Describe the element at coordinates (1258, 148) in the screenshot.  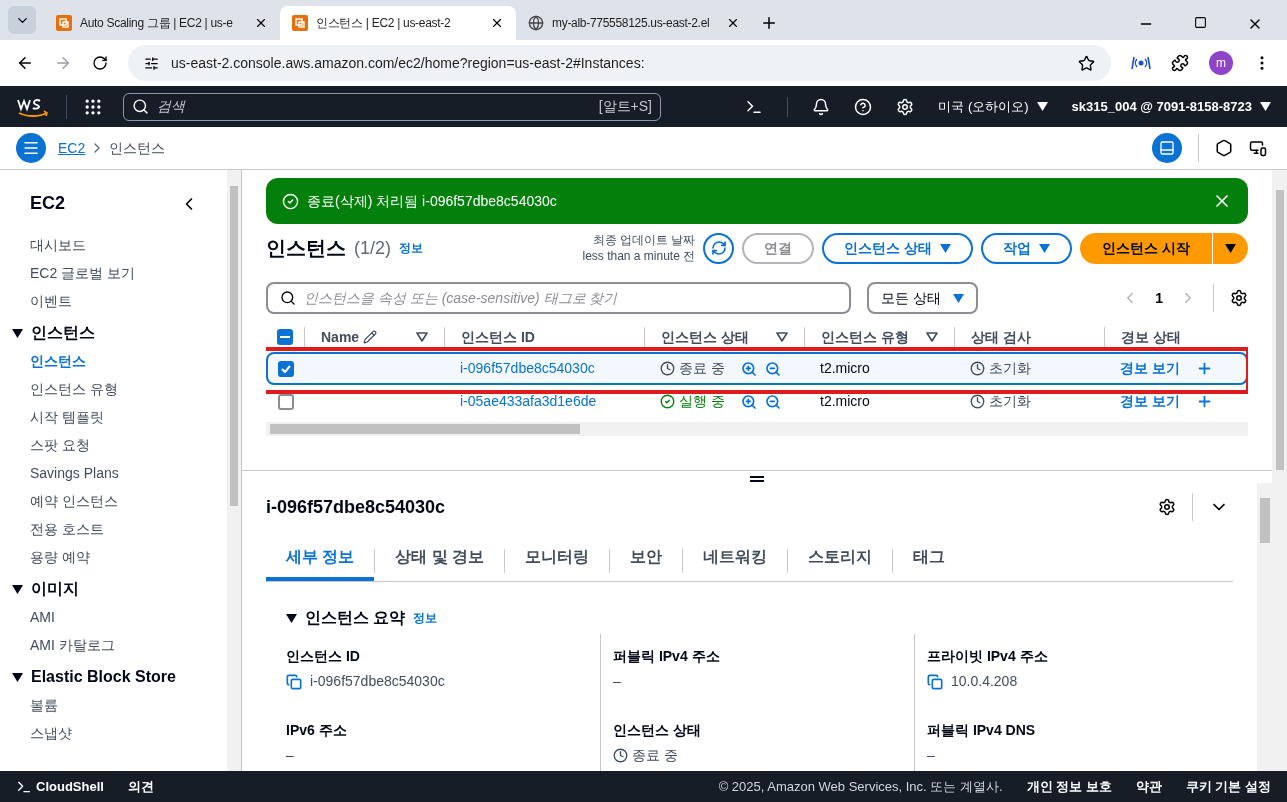
I see `monitor-icon` at that location.